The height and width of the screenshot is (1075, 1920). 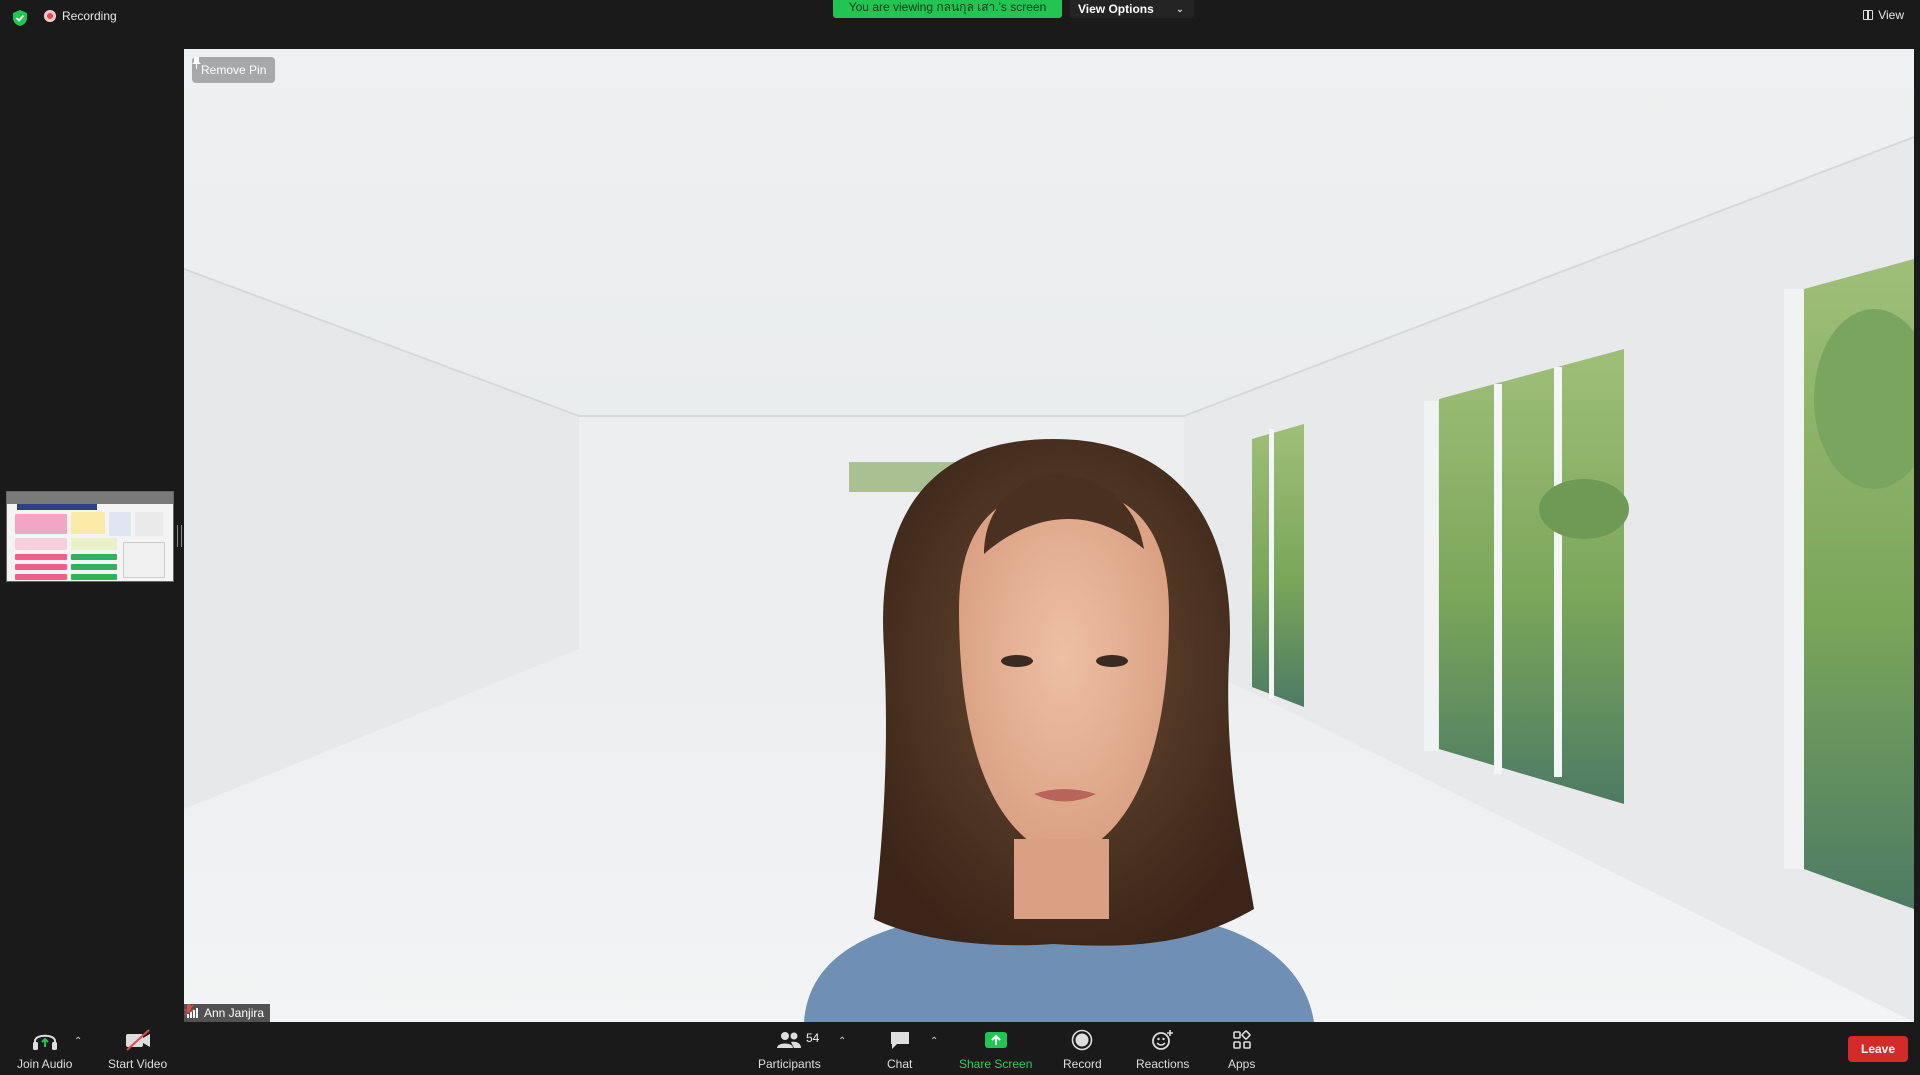 What do you see at coordinates (996, 1064) in the screenshot?
I see `share-screen-label: Share Screen` at bounding box center [996, 1064].